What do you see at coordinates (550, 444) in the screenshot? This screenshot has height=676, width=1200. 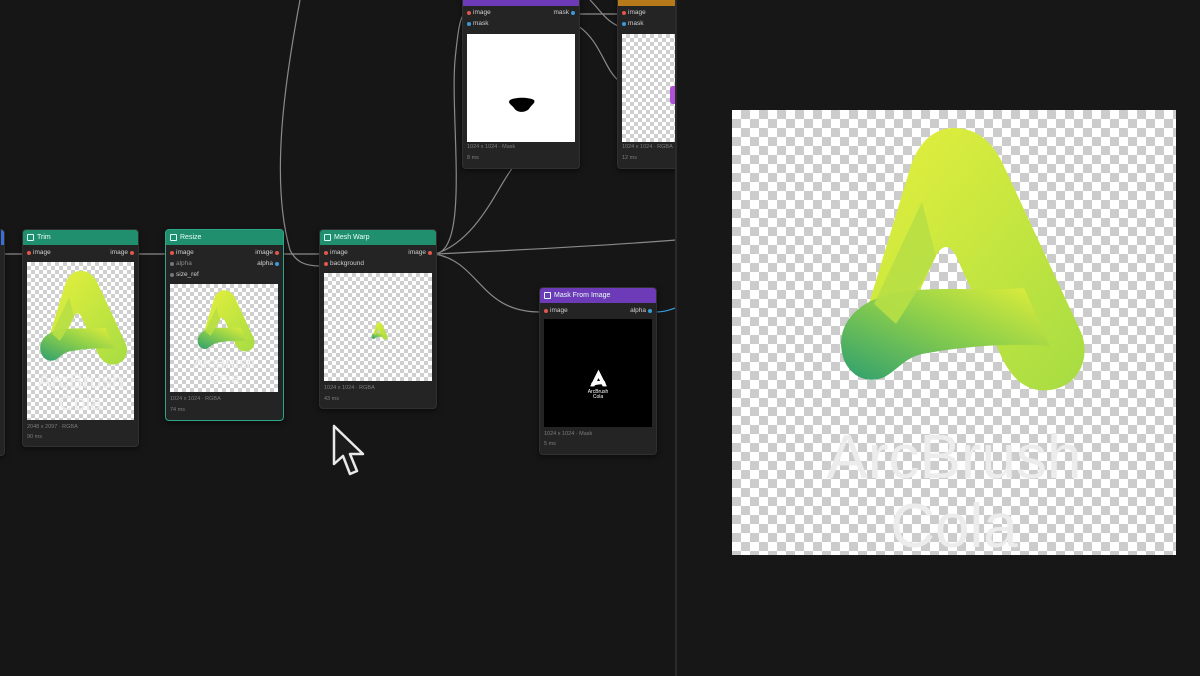 I see `mask-from-image-meta-time: 5 ms` at bounding box center [550, 444].